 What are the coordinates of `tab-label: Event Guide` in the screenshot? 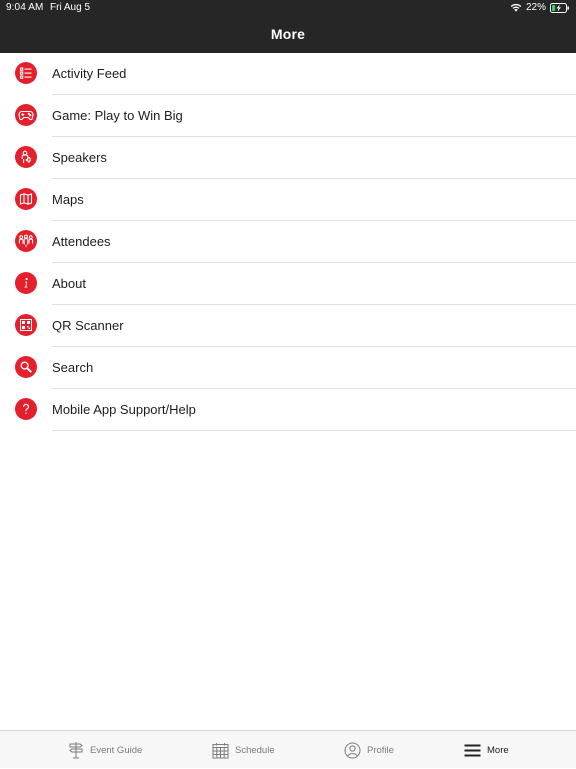 It's located at (116, 750).